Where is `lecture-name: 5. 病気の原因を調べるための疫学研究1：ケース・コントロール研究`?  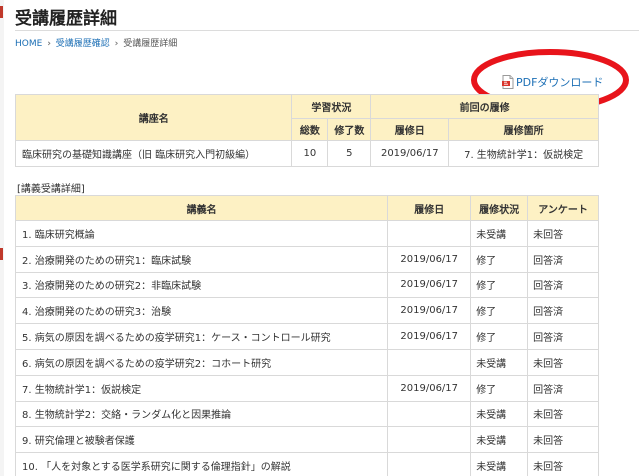
lecture-name: 5. 病気の原因を調べるための疫学研究1：ケース・コントロール研究 is located at coordinates (201, 336).